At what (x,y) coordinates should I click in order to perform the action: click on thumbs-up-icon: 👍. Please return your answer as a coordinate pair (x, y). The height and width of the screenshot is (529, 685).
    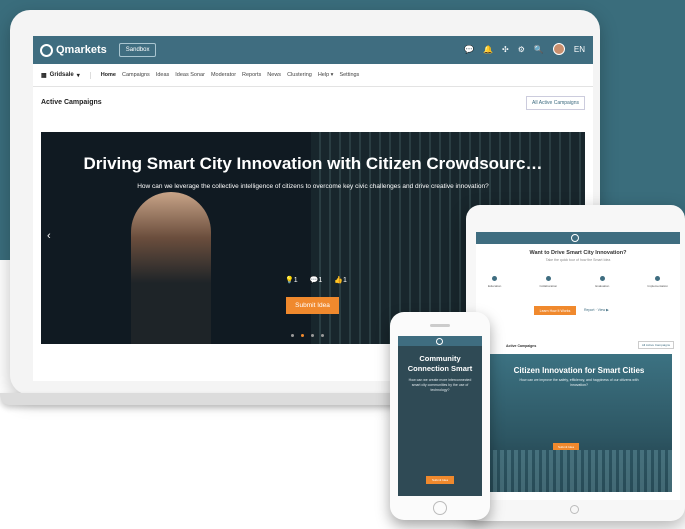
    Looking at the image, I should click on (338, 280).